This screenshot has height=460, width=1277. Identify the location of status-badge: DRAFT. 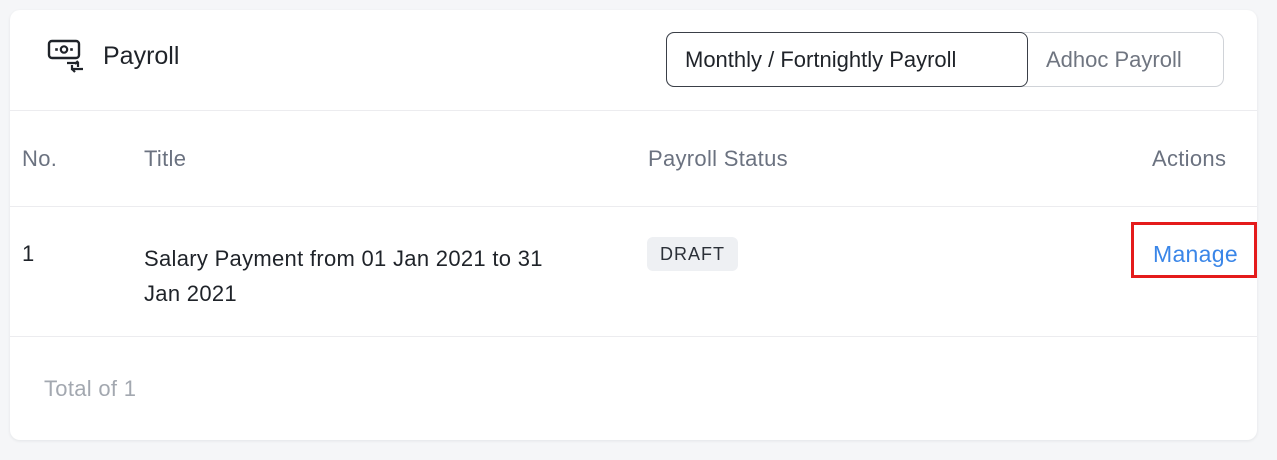
(692, 254).